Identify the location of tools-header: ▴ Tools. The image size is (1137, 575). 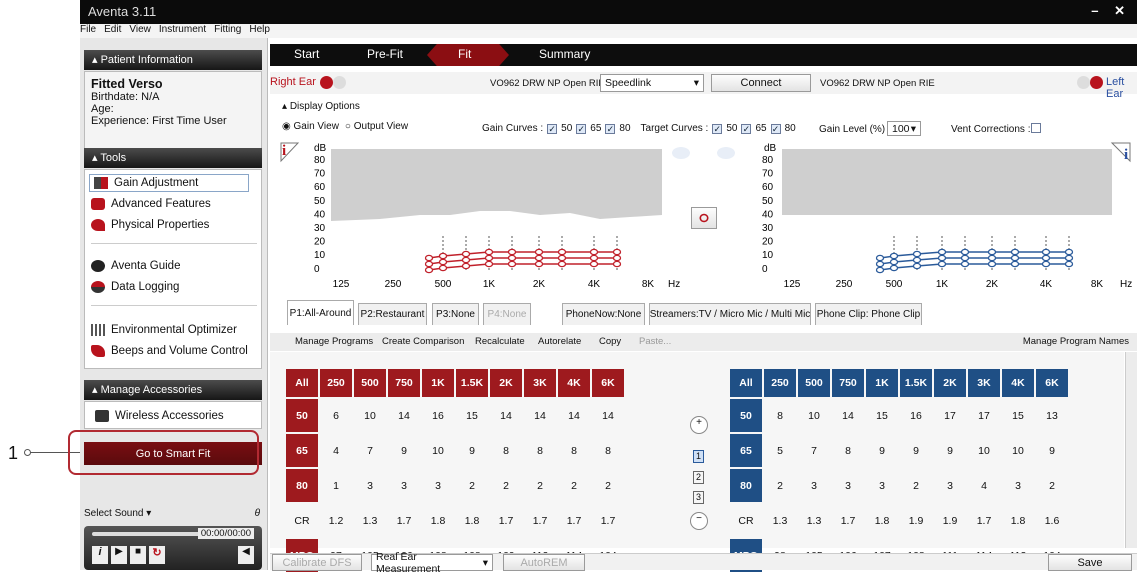
(173, 158).